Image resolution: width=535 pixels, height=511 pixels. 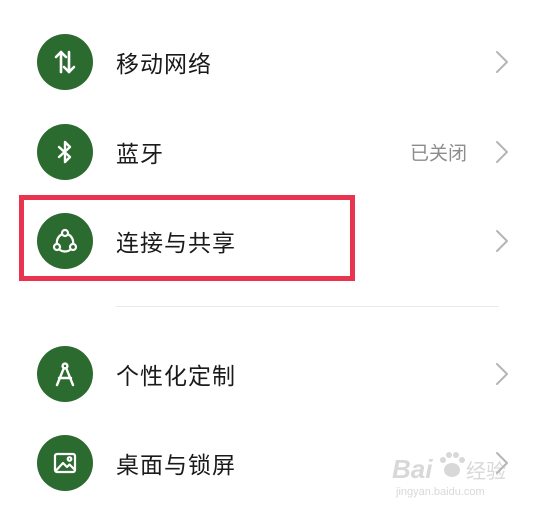 I want to click on section-divider, so click(x=307, y=306).